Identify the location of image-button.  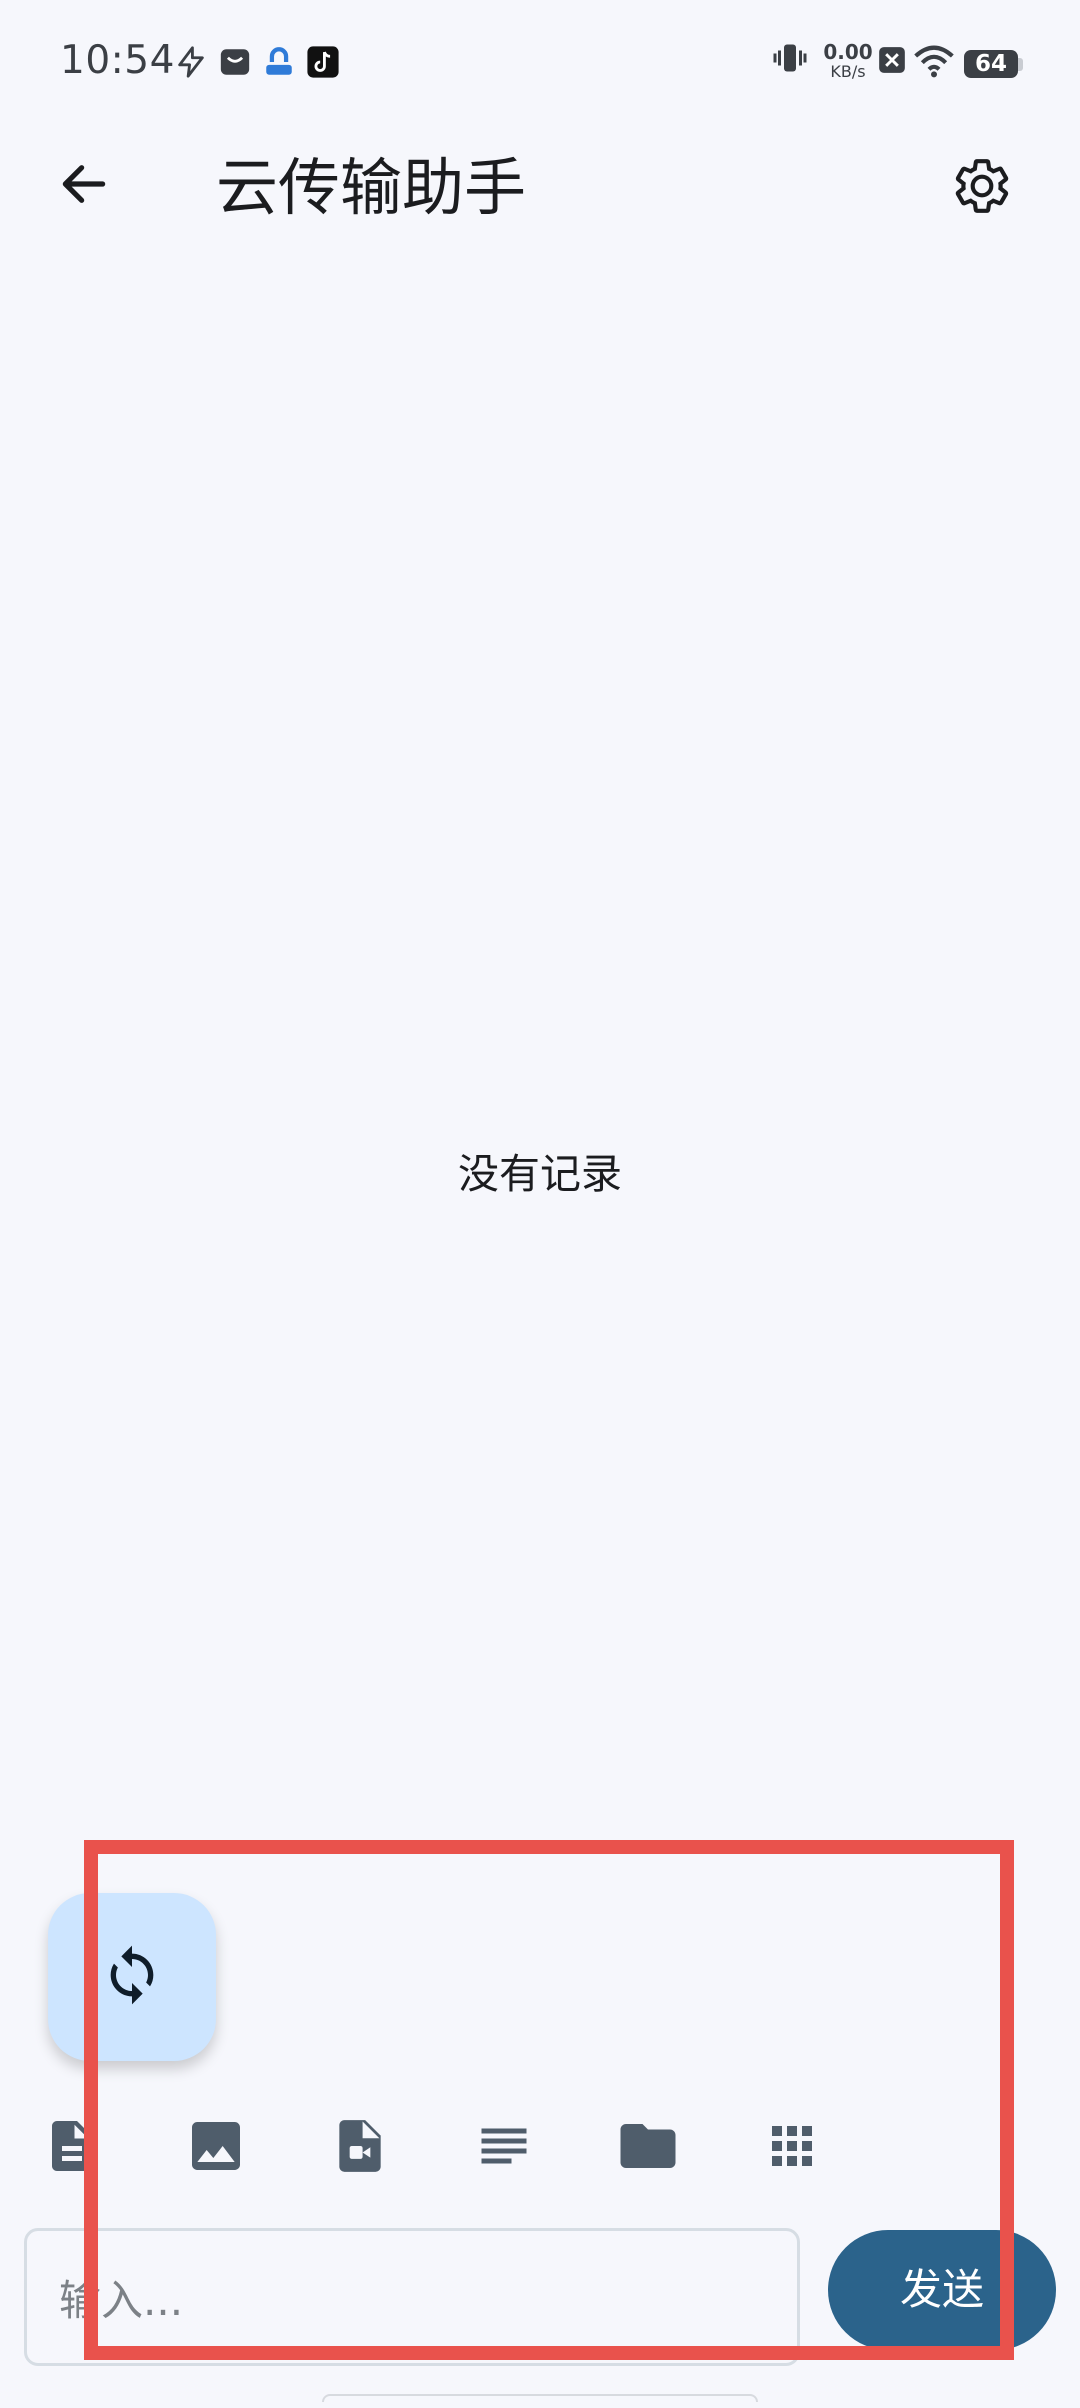
(216, 2148).